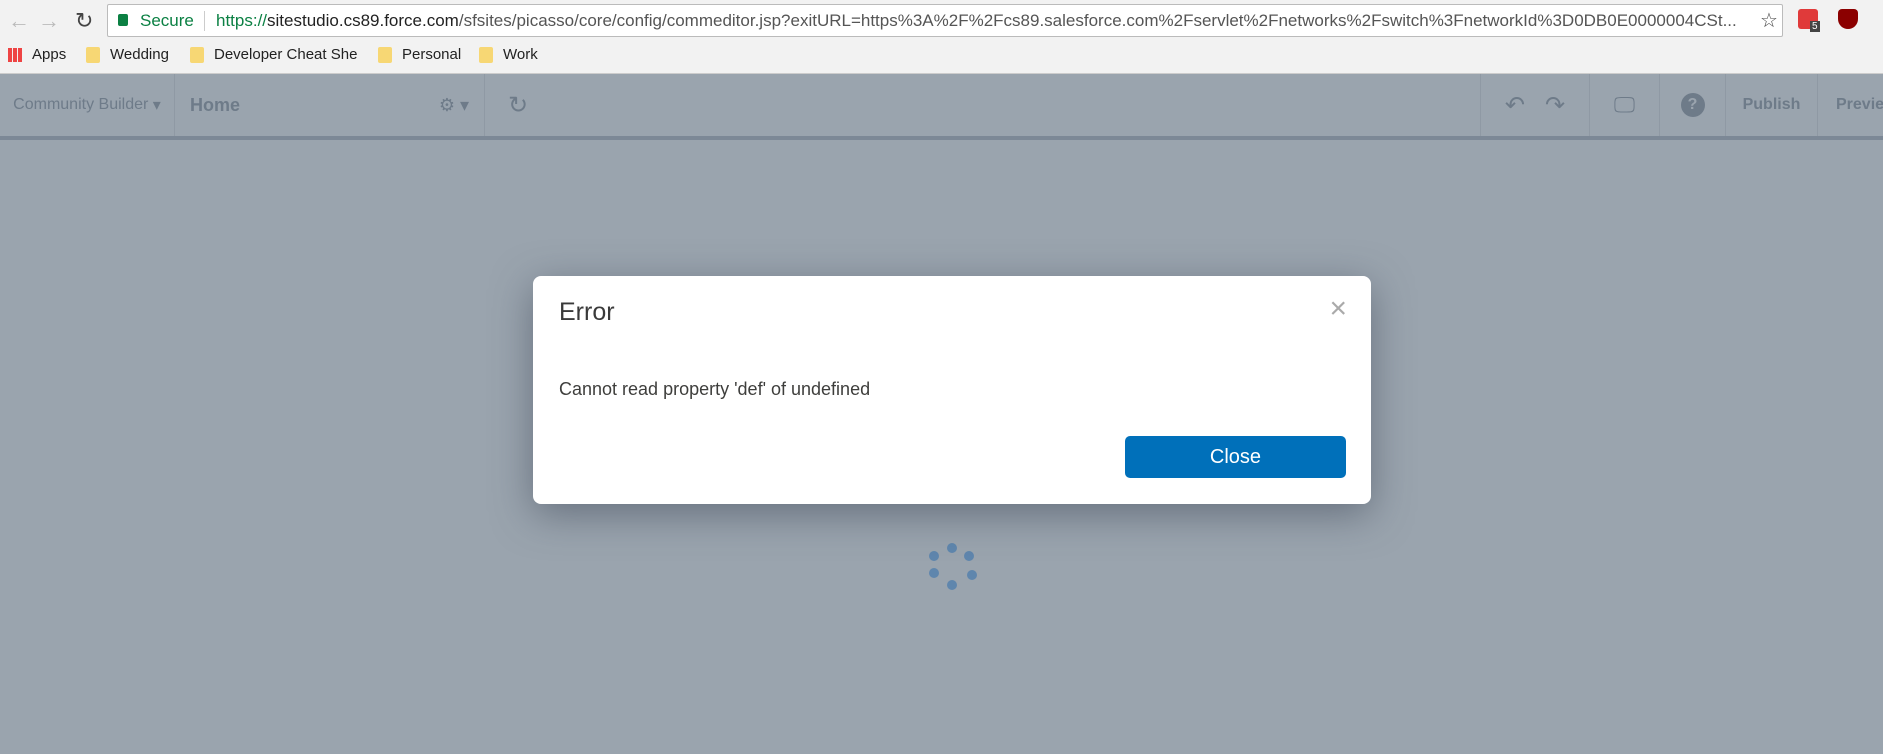 The height and width of the screenshot is (754, 1883). What do you see at coordinates (167, 20) in the screenshot?
I see `secure-label: Secure` at bounding box center [167, 20].